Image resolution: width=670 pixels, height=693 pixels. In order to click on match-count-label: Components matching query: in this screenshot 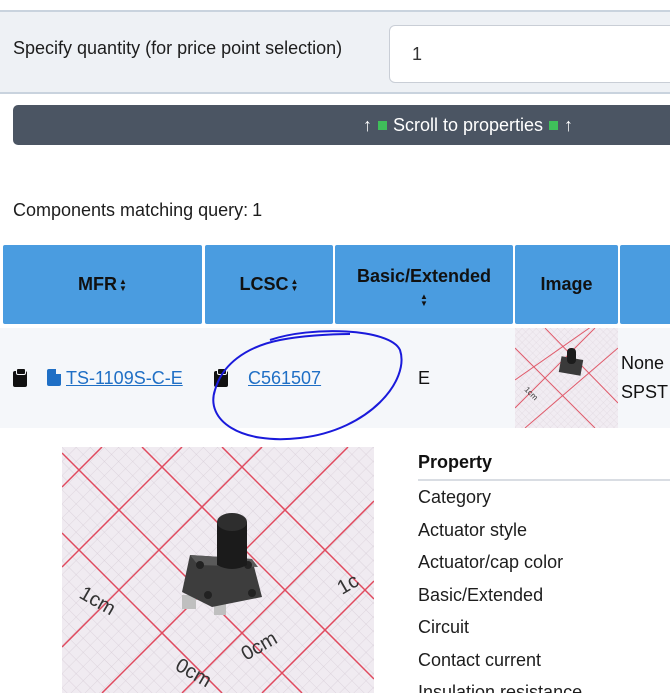, I will do `click(131, 210)`.